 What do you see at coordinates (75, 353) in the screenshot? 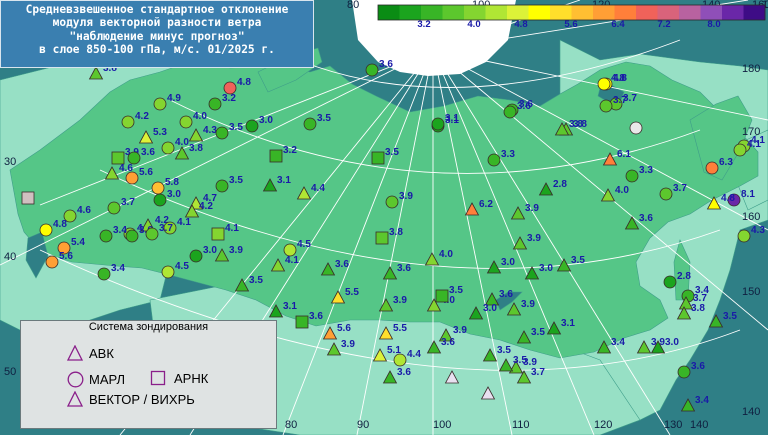
I see `triangle-icon` at bounding box center [75, 353].